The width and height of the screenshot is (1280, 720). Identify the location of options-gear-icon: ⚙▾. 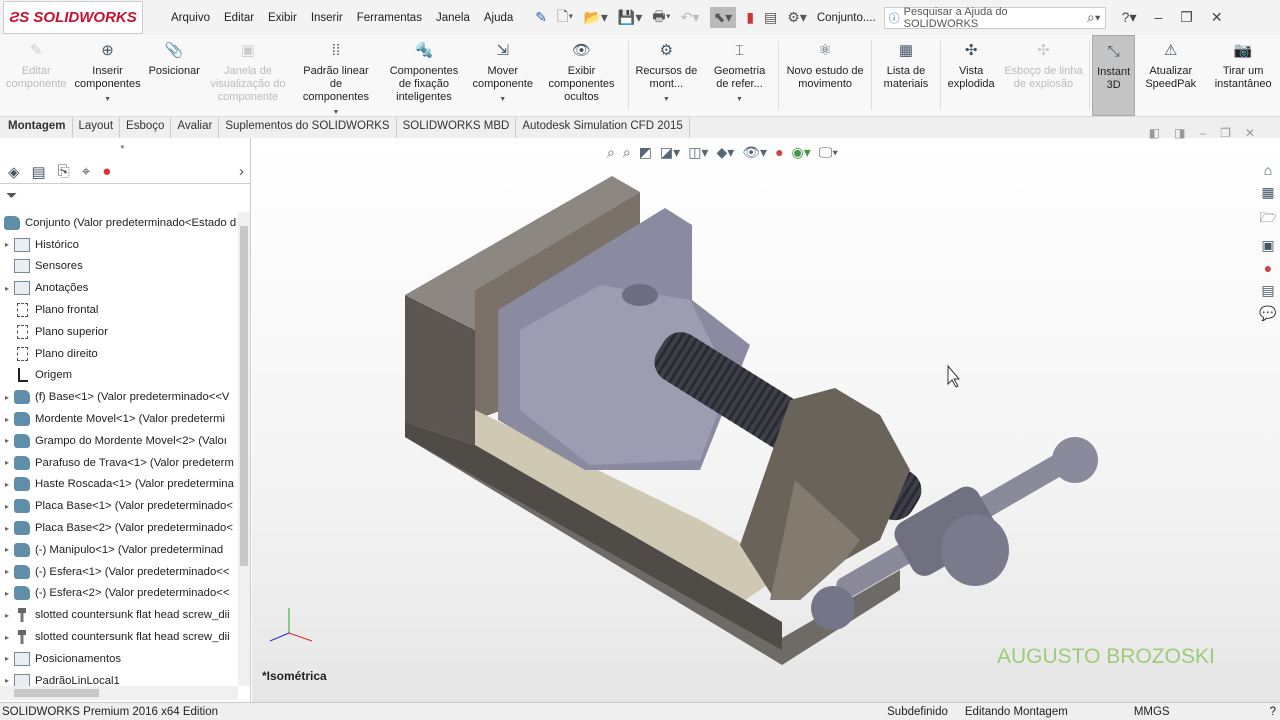
(797, 17).